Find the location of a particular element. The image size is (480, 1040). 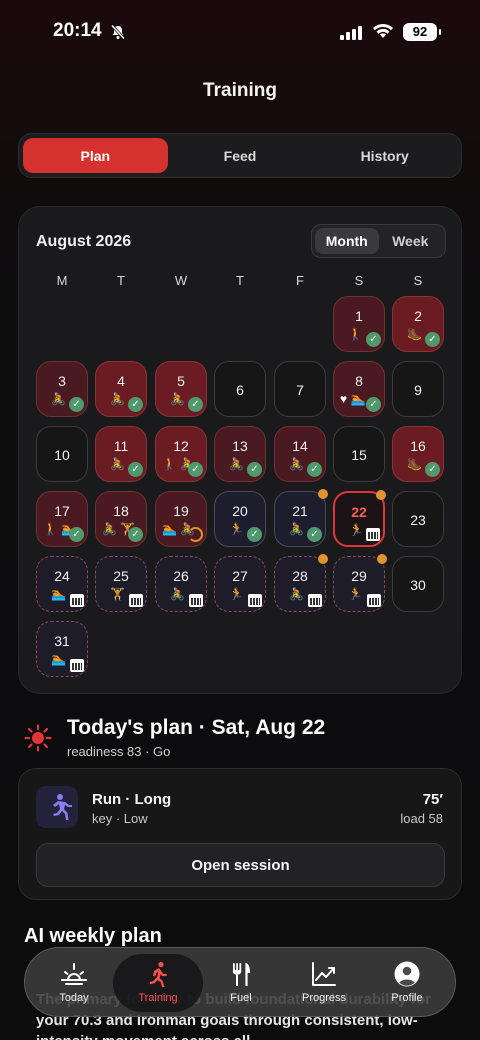

weekday-header: M is located at coordinates (62, 280).